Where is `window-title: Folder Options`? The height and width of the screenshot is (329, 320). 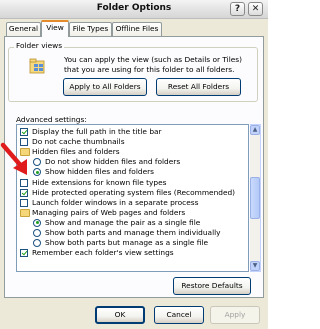 window-title: Folder Options is located at coordinates (134, 8).